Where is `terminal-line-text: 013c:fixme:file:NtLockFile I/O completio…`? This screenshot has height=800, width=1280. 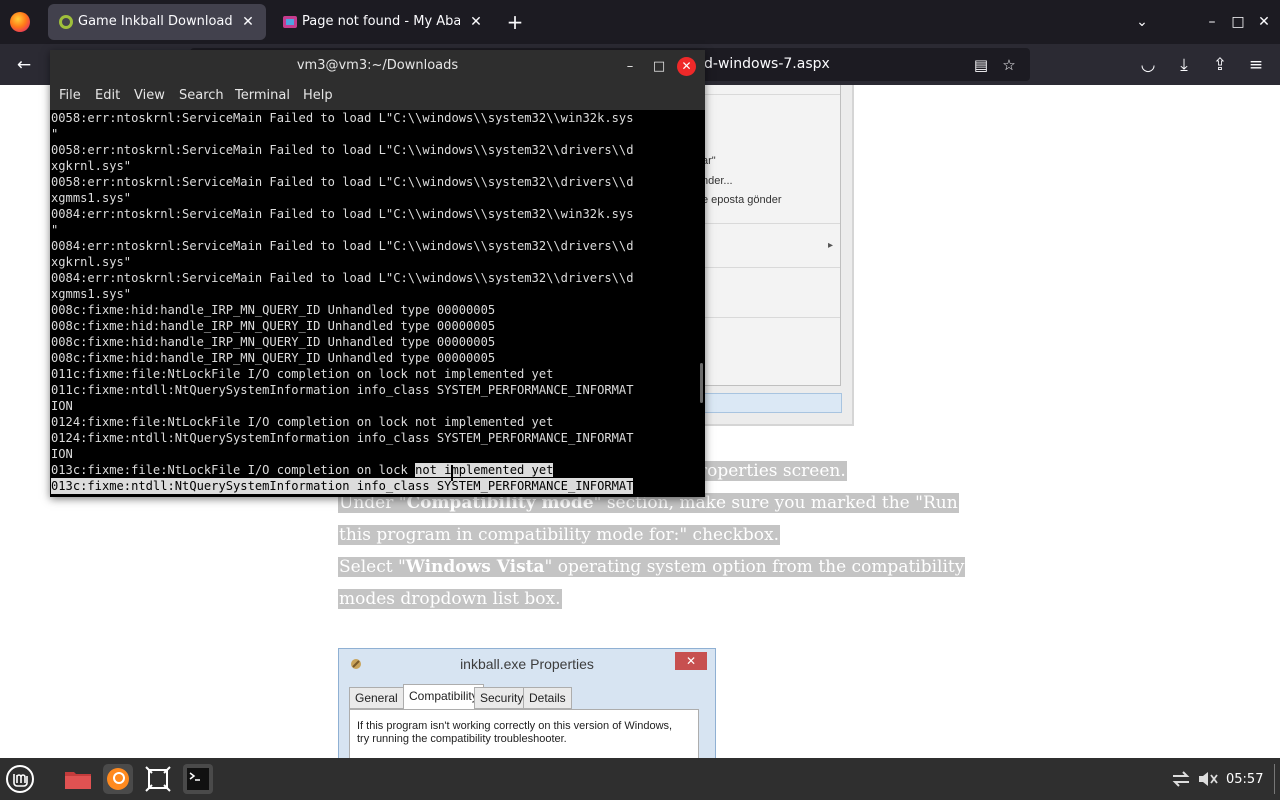
terminal-line-text: 013c:fixme:file:NtLockFile I/O completio… is located at coordinates (233, 470).